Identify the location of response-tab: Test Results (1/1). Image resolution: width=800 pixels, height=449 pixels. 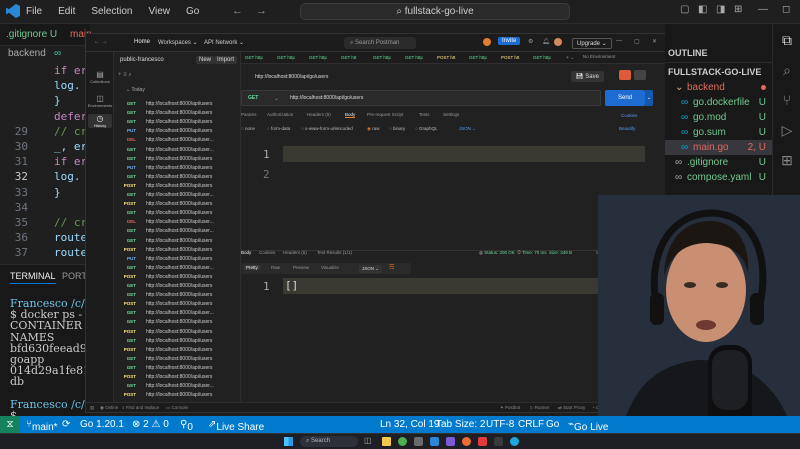
(334, 252).